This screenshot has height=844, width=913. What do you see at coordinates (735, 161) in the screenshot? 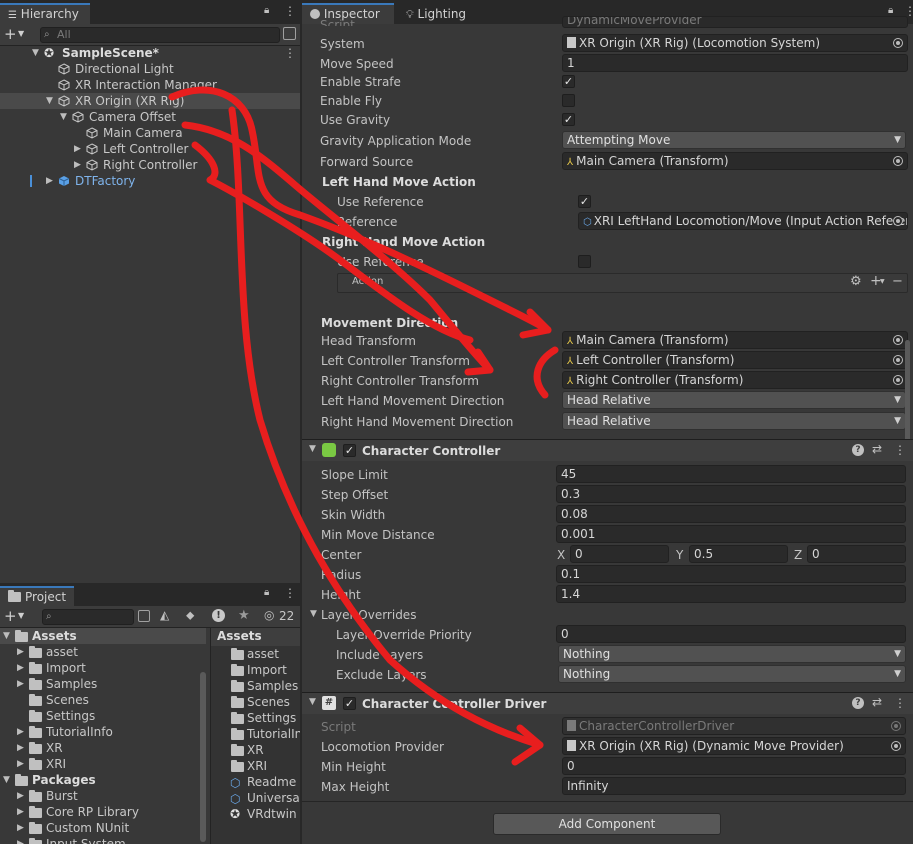
I see `forward-source-field: ⅄ Main Camera (Transform)` at bounding box center [735, 161].